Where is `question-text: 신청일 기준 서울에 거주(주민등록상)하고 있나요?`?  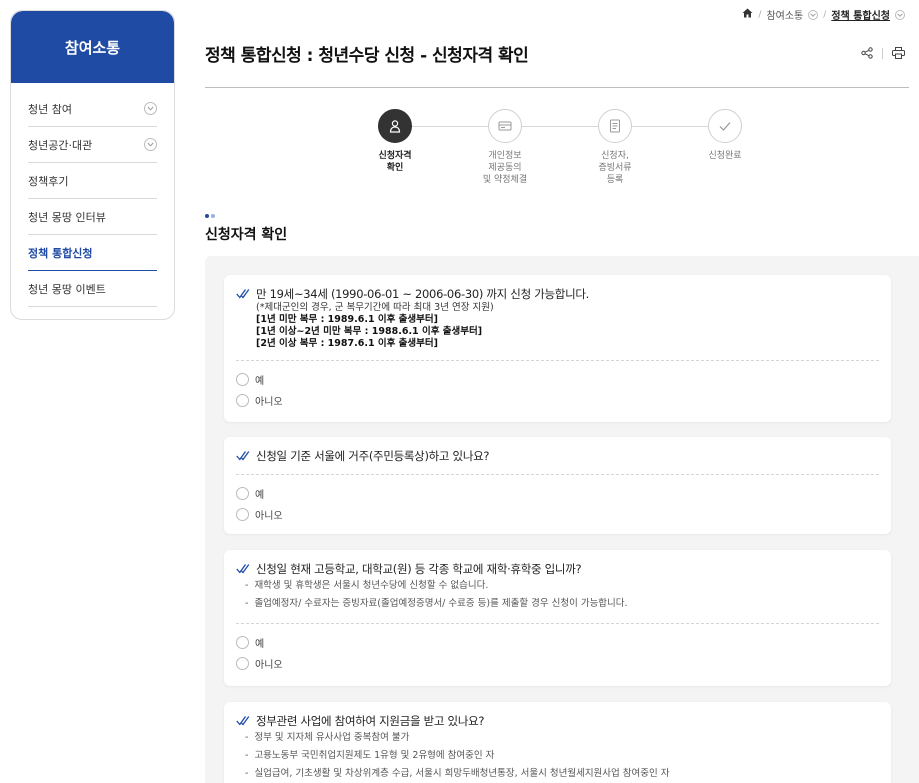
question-text: 신청일 기준 서울에 거주(주민등록상)하고 있나요? is located at coordinates (373, 456).